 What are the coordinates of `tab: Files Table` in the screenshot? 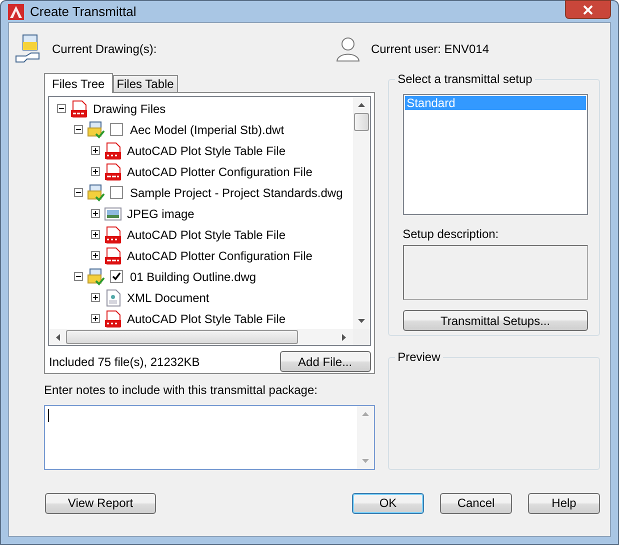 It's located at (145, 83).